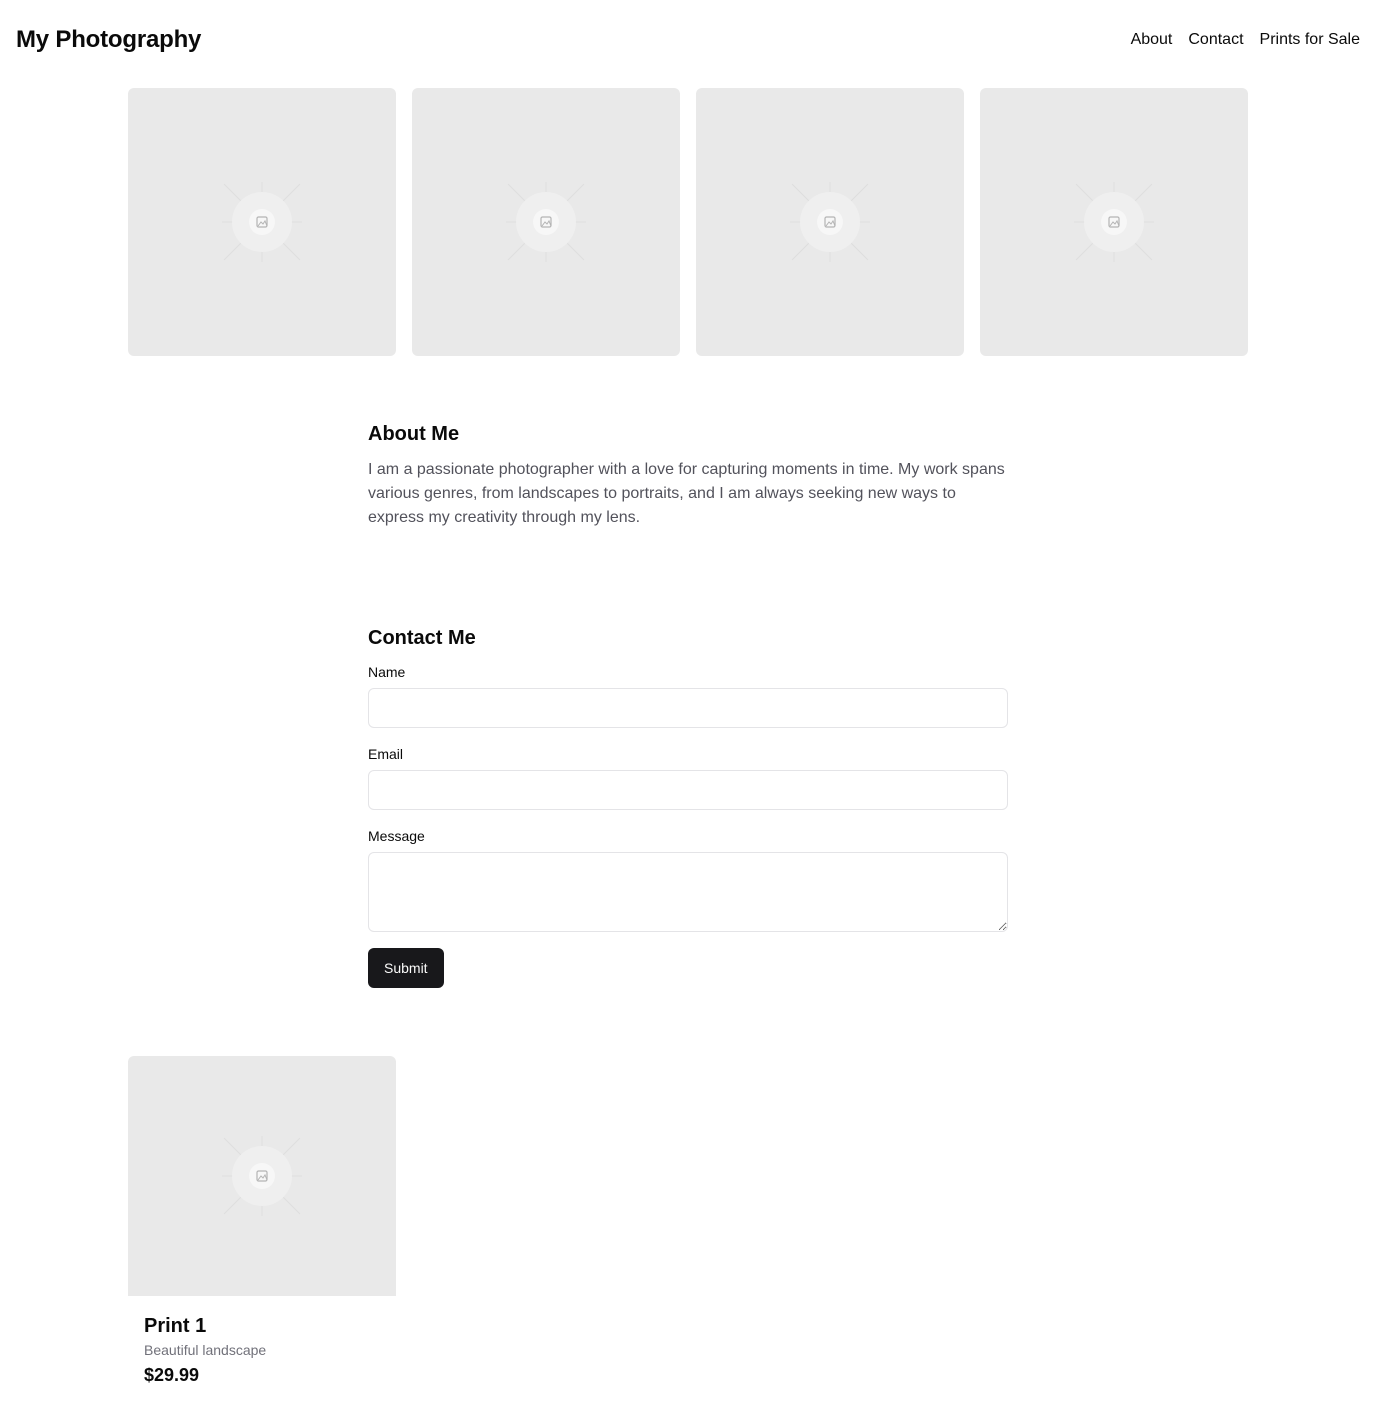 The width and height of the screenshot is (1376, 1428). What do you see at coordinates (414, 434) in the screenshot?
I see `about-title: About Me` at bounding box center [414, 434].